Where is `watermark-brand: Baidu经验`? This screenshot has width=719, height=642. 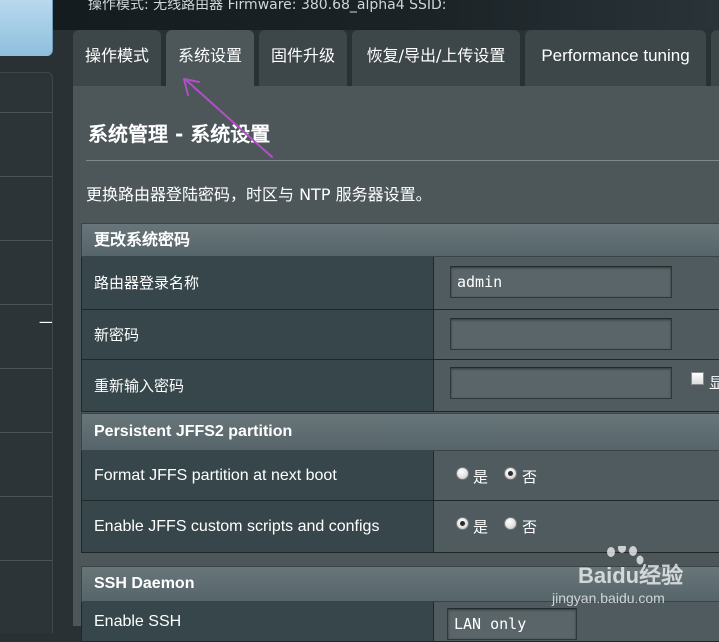
watermark-brand: Baidu经验 is located at coordinates (631, 575).